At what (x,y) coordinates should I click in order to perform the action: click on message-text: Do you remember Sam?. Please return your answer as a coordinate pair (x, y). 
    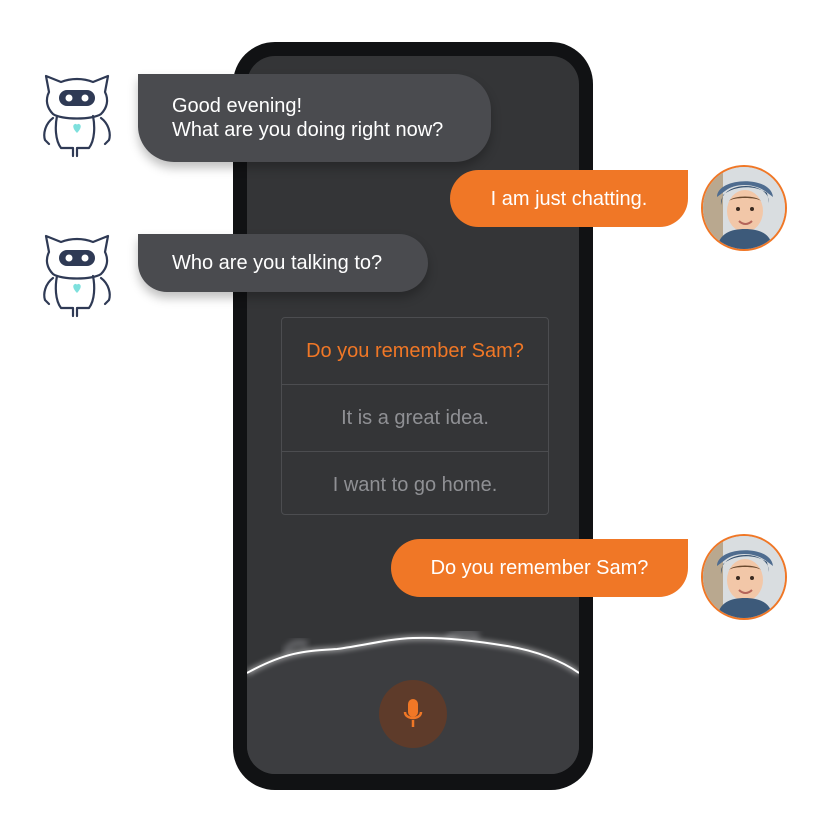
    Looking at the image, I should click on (539, 568).